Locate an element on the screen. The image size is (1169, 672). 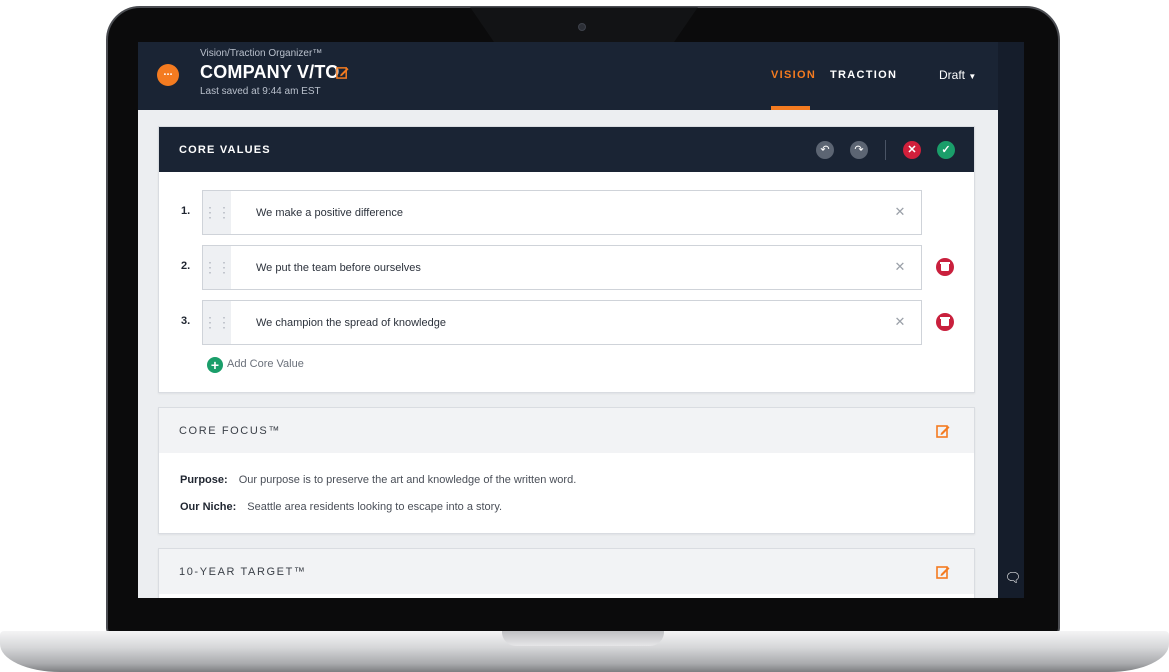
active-tab-indicator is located at coordinates (790, 108).